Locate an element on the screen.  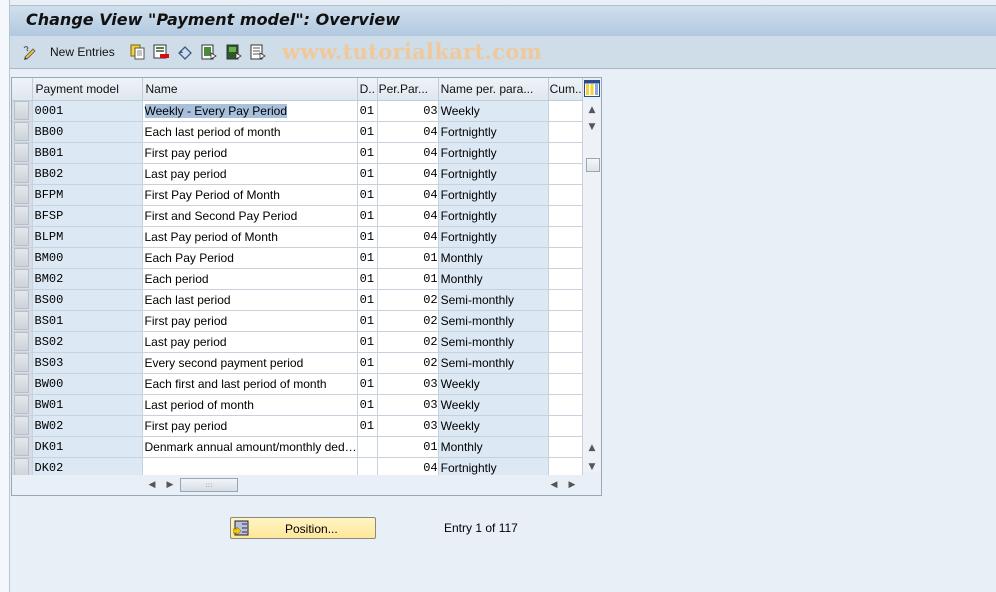
edit-toggle-icon is located at coordinates (30, 52).